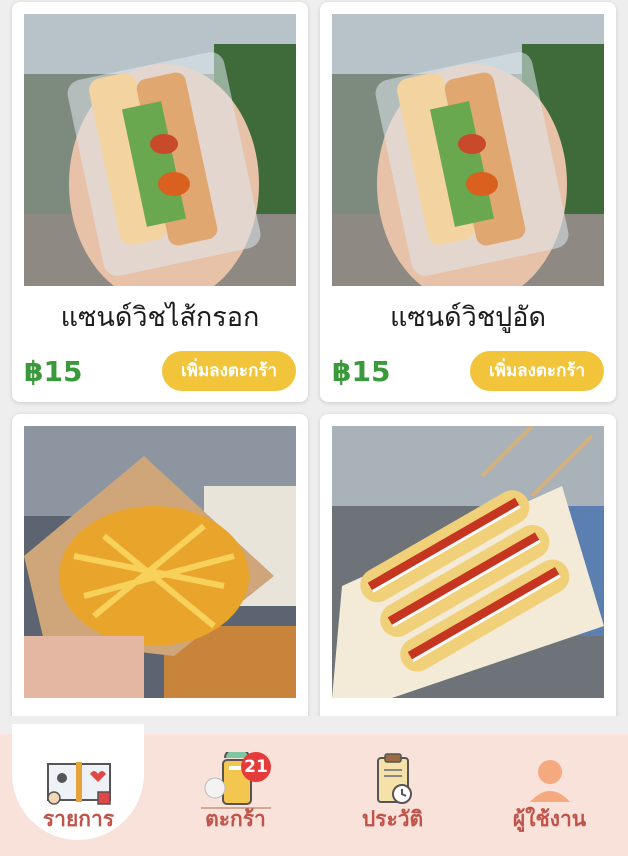 Image resolution: width=628 pixels, height=856 pixels. I want to click on crab-stick-sandwich-photo, so click(468, 150).